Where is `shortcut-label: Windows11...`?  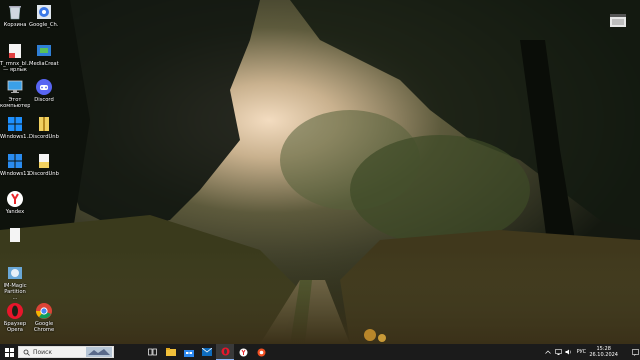 shortcut-label: Windows11... is located at coordinates (15, 174).